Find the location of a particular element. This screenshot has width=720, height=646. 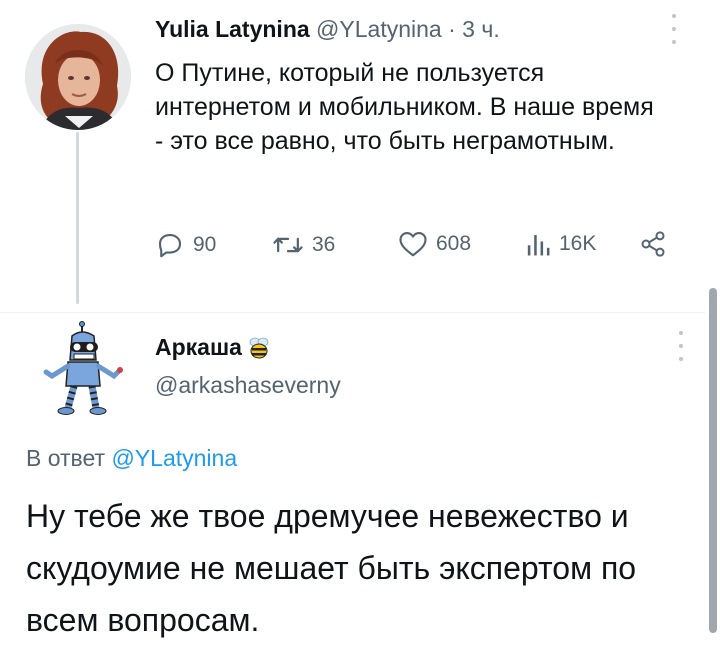

reply-count: 90 is located at coordinates (205, 244).